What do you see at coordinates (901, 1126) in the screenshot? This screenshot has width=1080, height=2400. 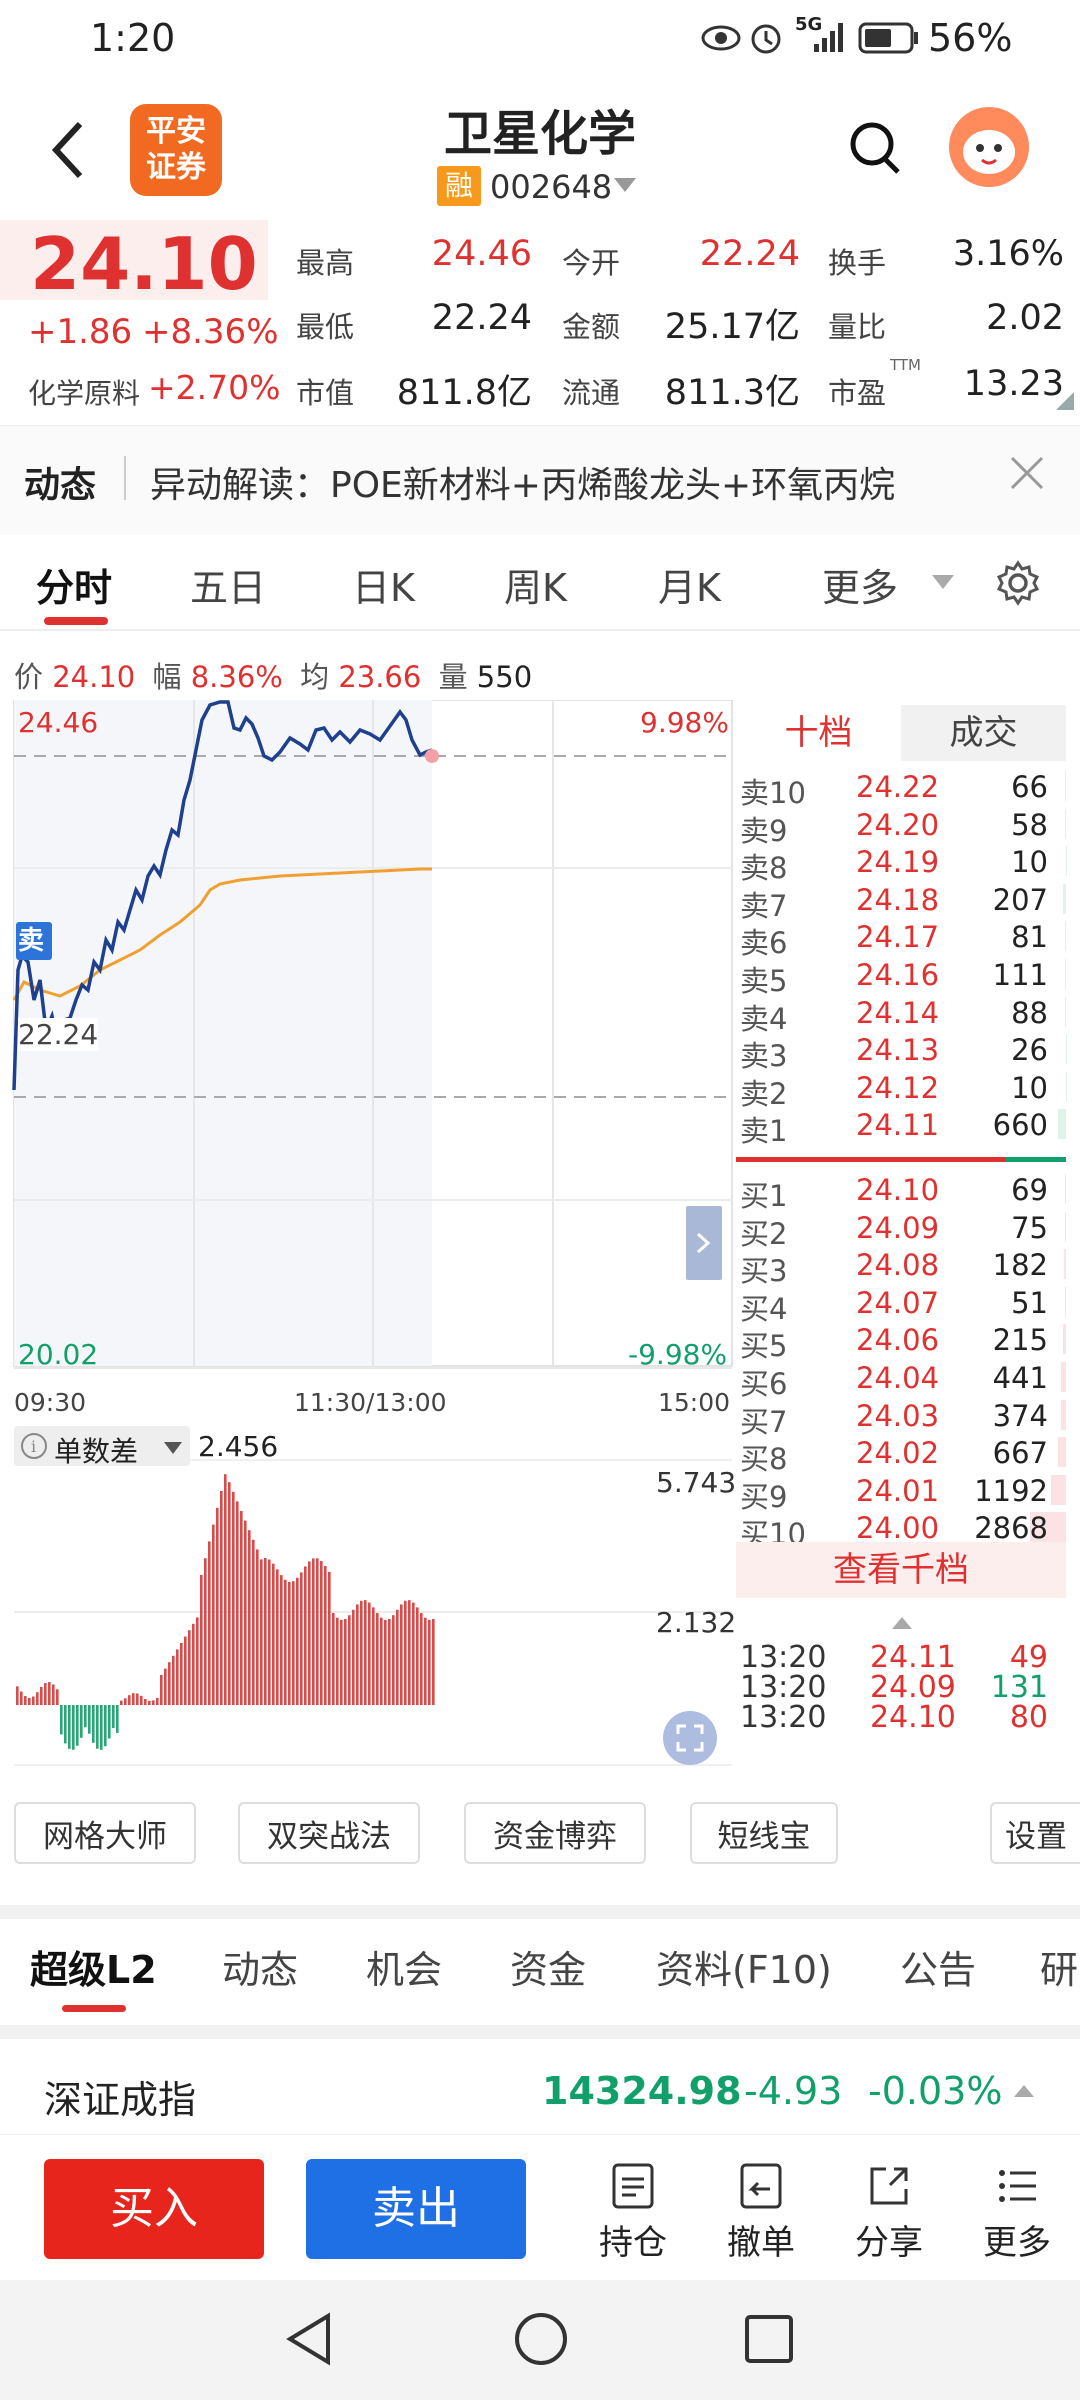 I see `ask-row: 卖1 24.11 660` at bounding box center [901, 1126].